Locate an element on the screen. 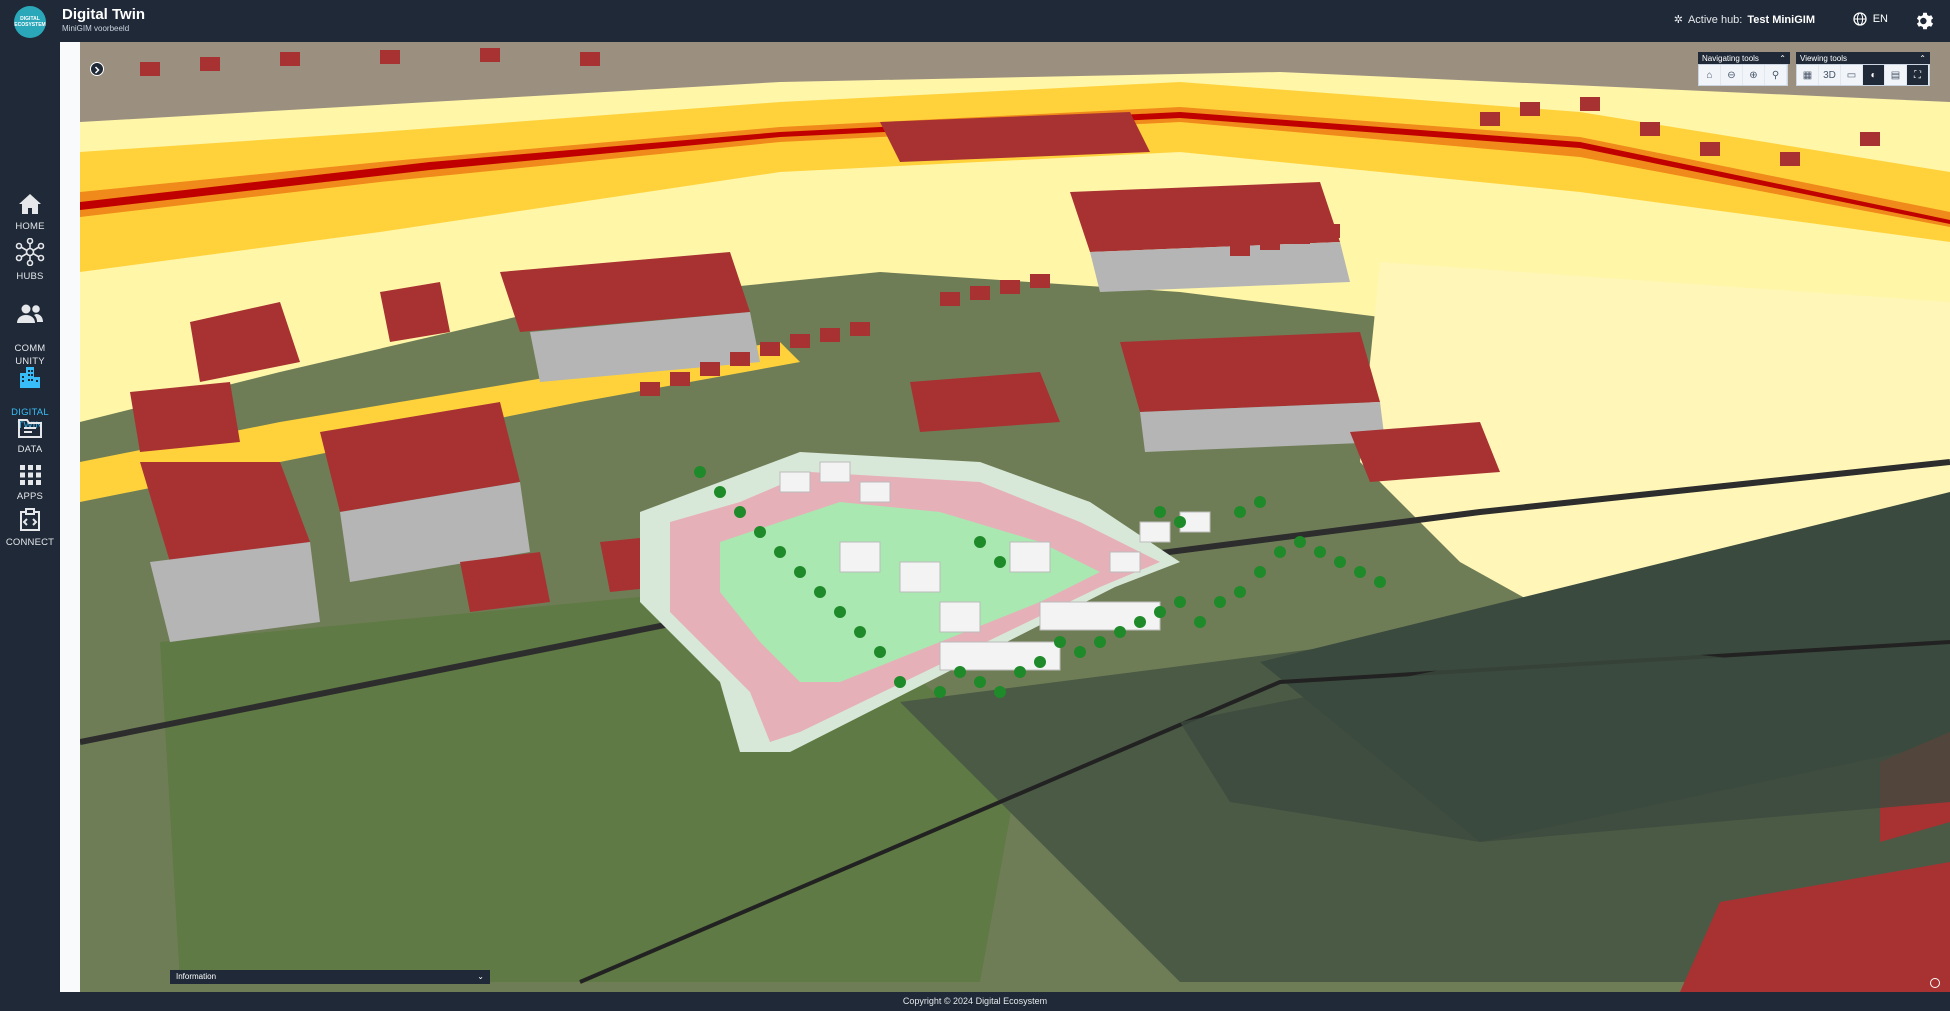 The image size is (1950, 1011). home-icon: ⌂ is located at coordinates (1709, 75).